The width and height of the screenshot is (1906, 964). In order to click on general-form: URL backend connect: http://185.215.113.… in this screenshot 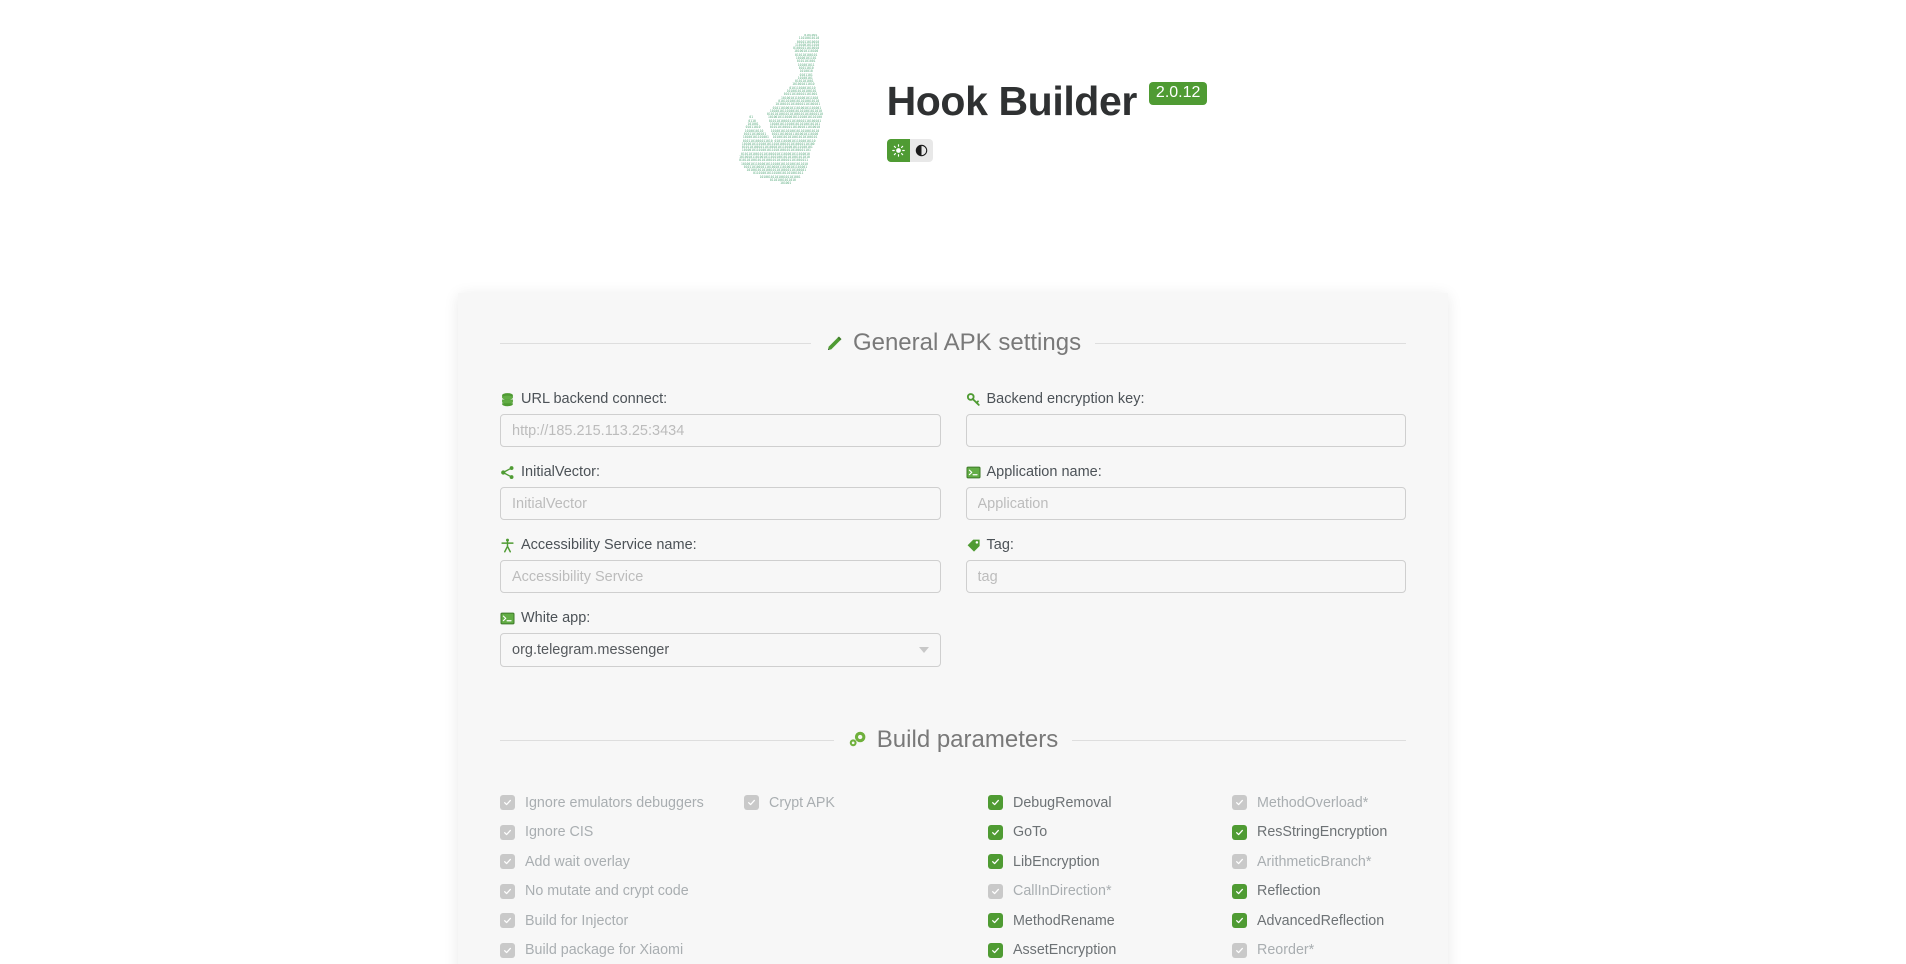, I will do `click(953, 537)`.